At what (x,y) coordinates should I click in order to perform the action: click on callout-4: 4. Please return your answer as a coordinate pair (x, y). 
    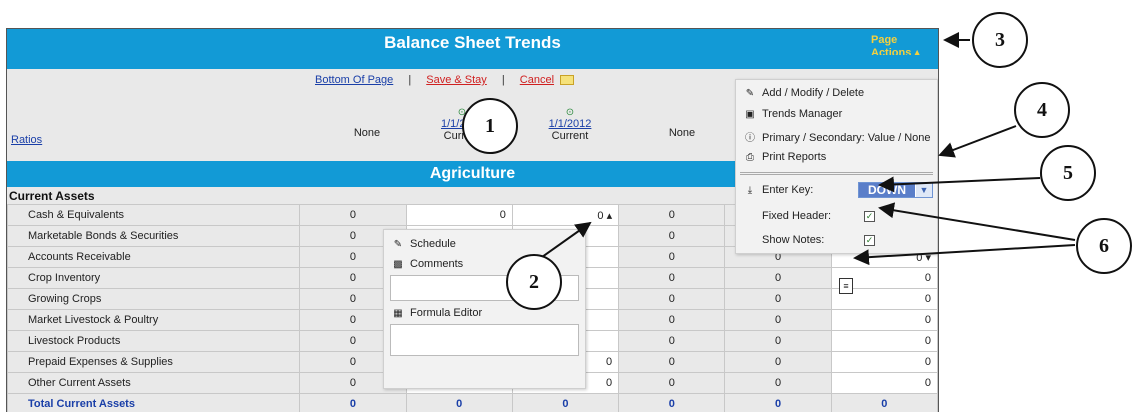
    Looking at the image, I should click on (1042, 110).